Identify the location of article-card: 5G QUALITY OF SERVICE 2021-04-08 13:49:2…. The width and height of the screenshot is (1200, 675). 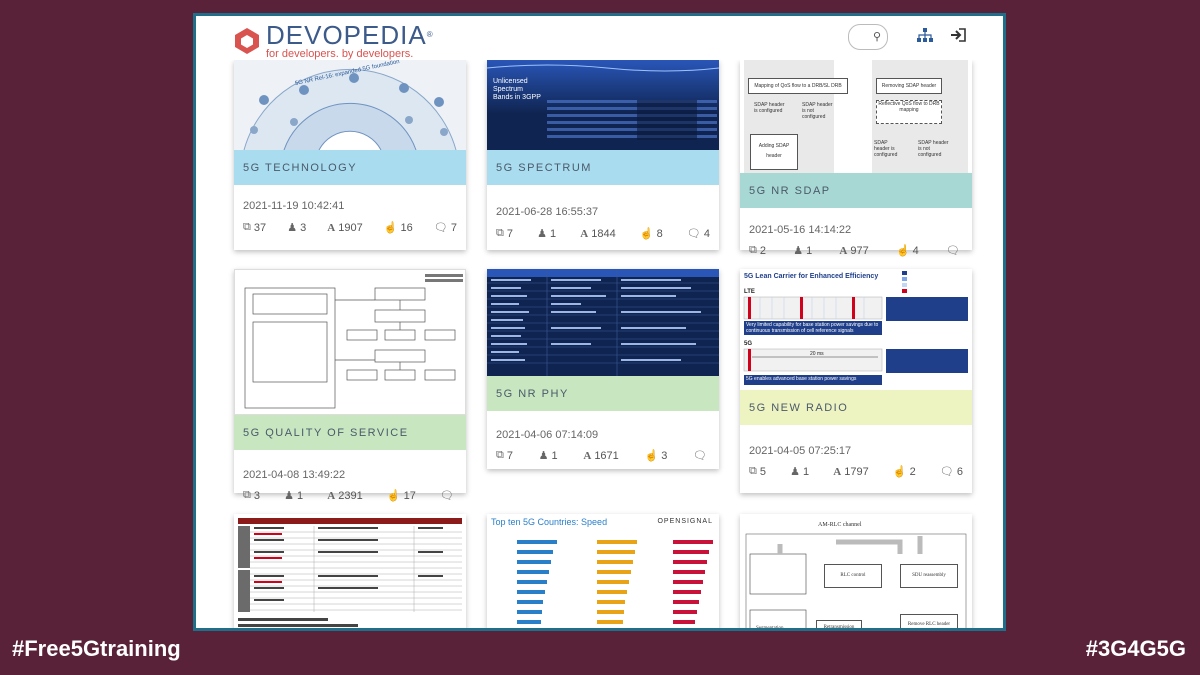
(350, 385).